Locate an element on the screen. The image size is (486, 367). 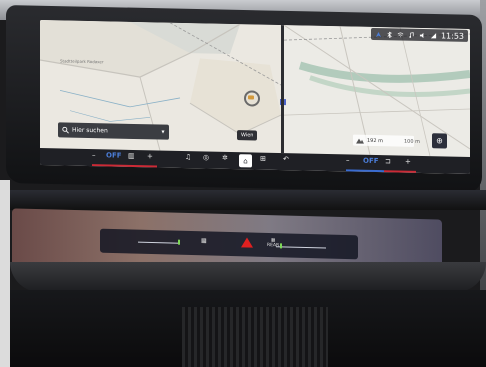
search-placeholder: Hier suchen is located at coordinates (90, 130).